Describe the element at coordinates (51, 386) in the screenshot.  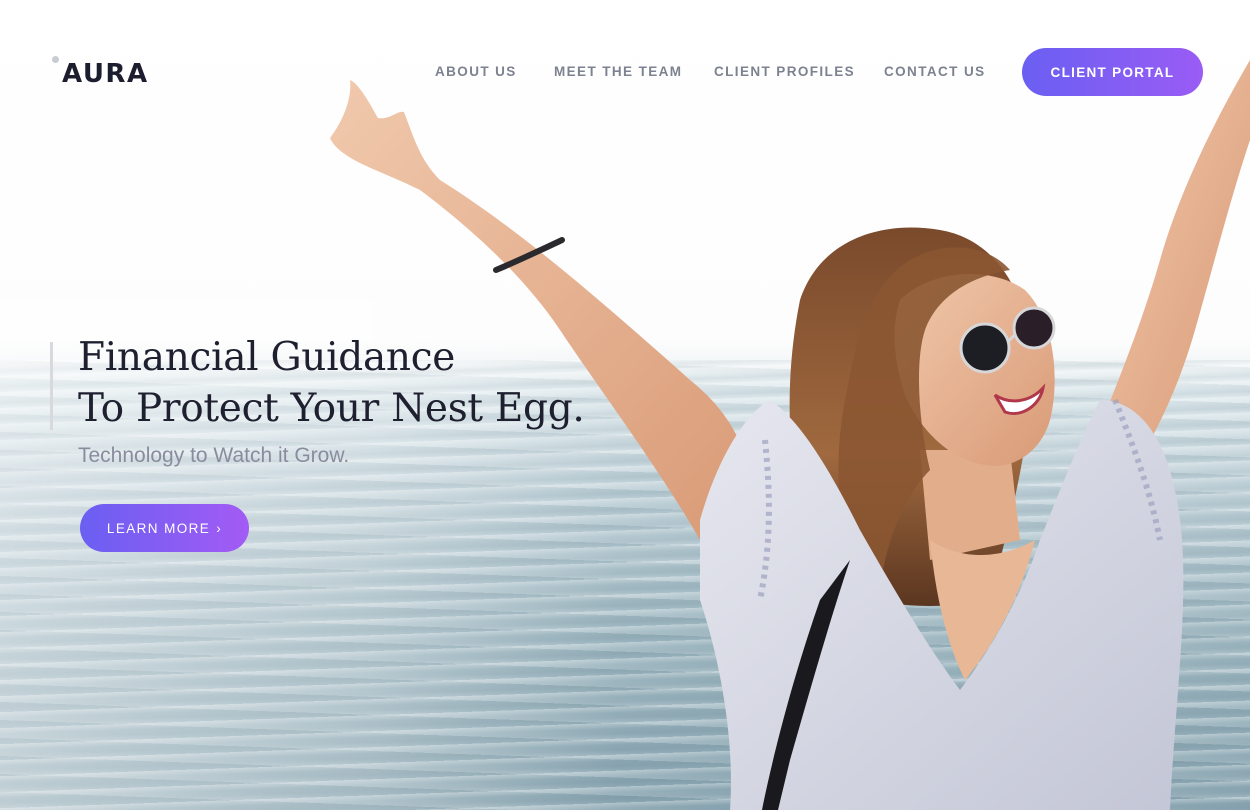
I see `hero-accent-rule` at that location.